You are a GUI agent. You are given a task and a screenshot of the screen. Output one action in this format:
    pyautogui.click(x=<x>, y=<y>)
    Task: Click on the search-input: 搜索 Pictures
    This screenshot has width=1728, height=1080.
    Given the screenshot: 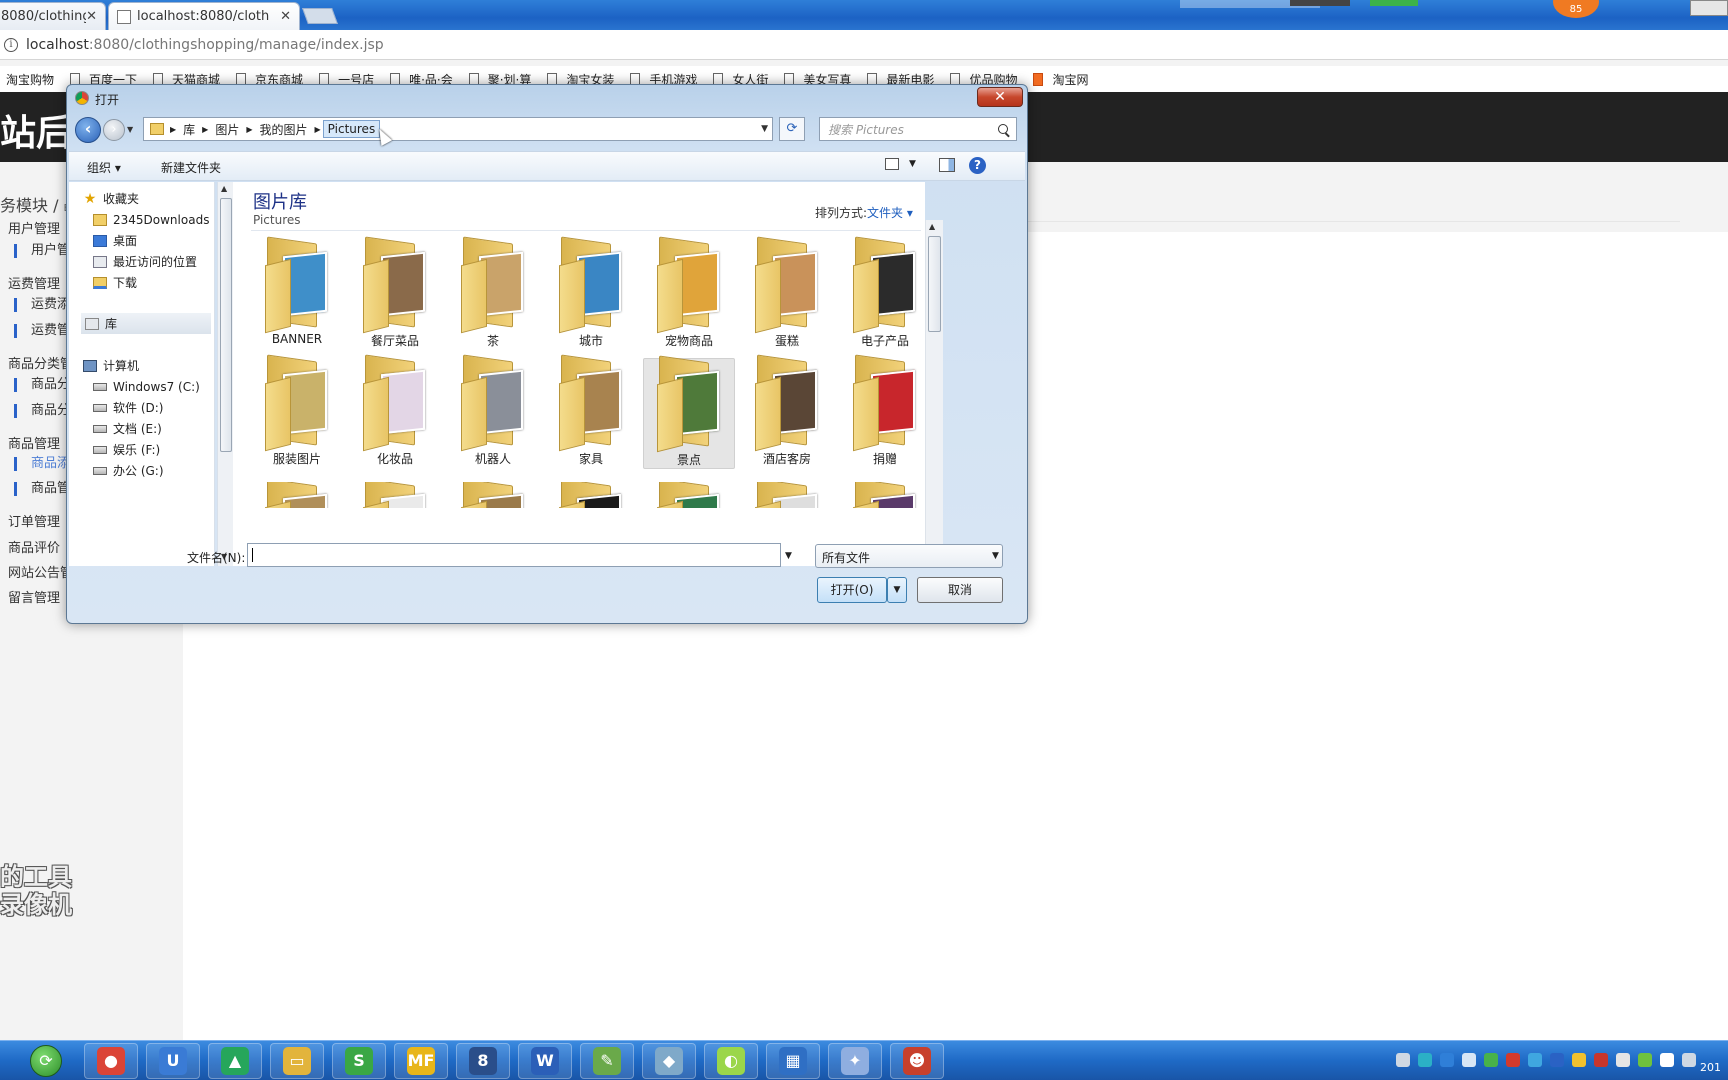 What is the action you would take?
    pyautogui.click(x=918, y=129)
    